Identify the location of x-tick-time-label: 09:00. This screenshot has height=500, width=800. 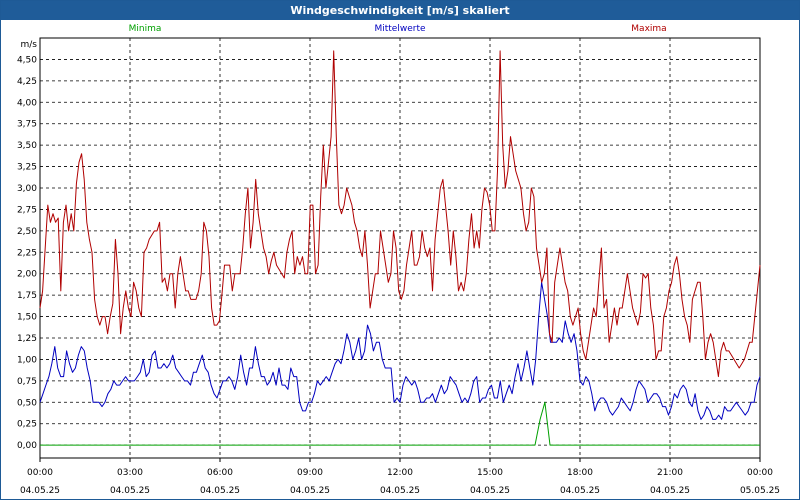
(310, 473).